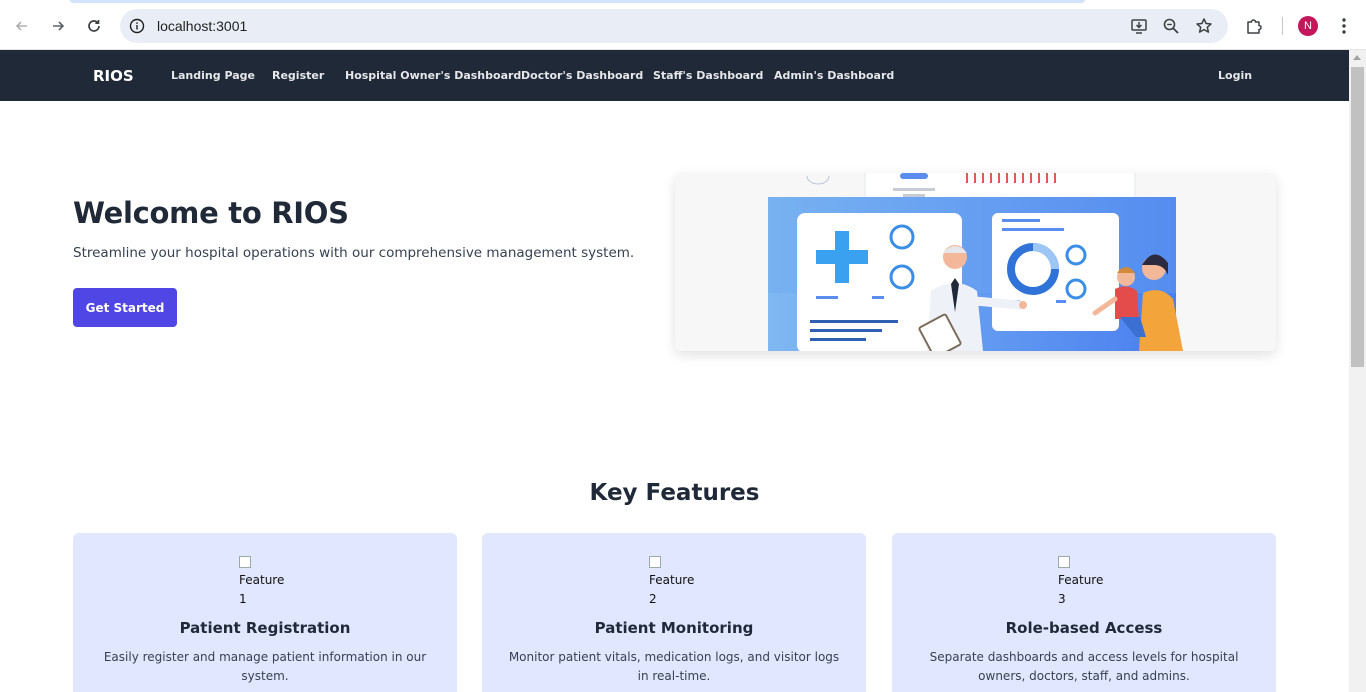 This screenshot has height=692, width=1366. What do you see at coordinates (674, 493) in the screenshot?
I see `features-section-title: Key Features` at bounding box center [674, 493].